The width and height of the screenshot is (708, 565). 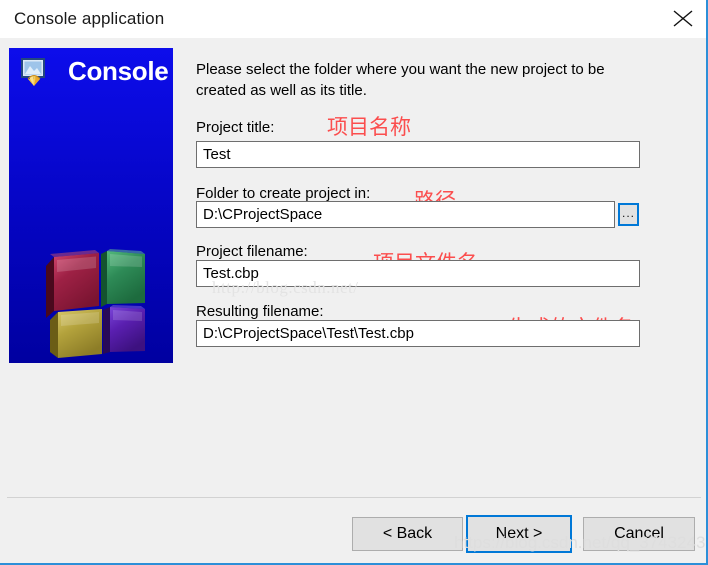 What do you see at coordinates (283, 193) in the screenshot?
I see `project-folder-label: Folder to create project in:` at bounding box center [283, 193].